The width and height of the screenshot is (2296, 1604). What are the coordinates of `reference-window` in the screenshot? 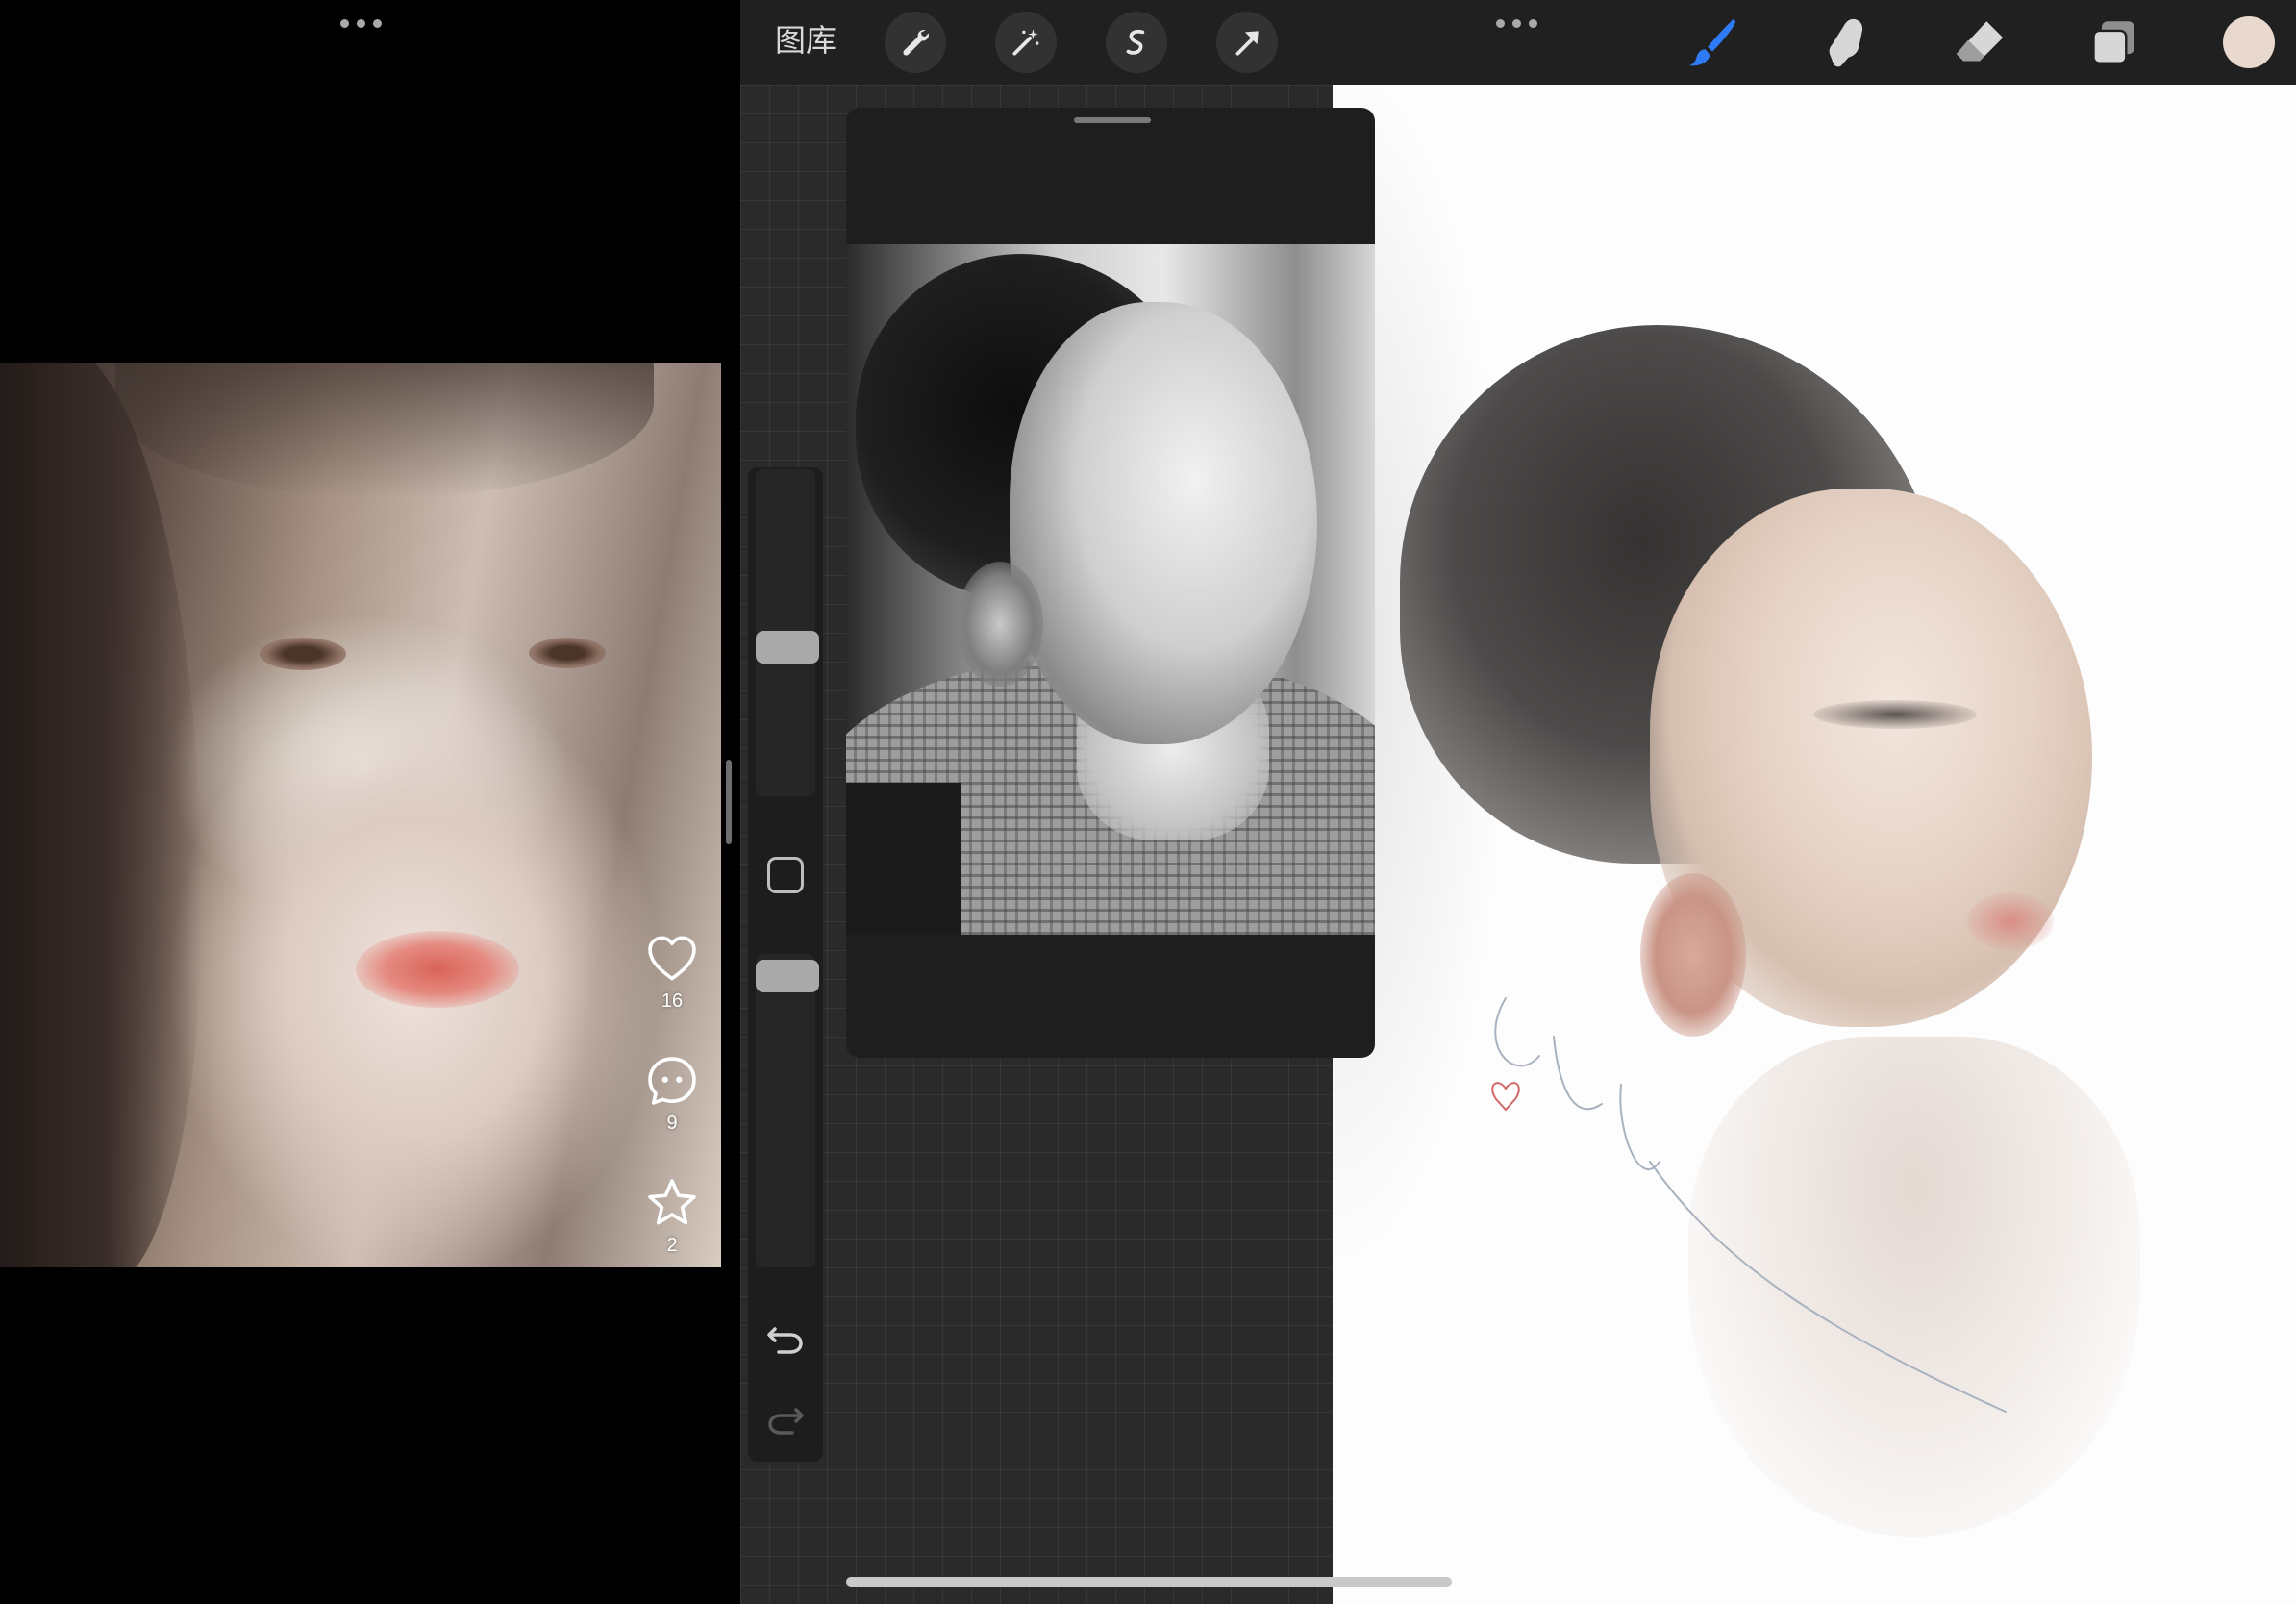 It's located at (1110, 583).